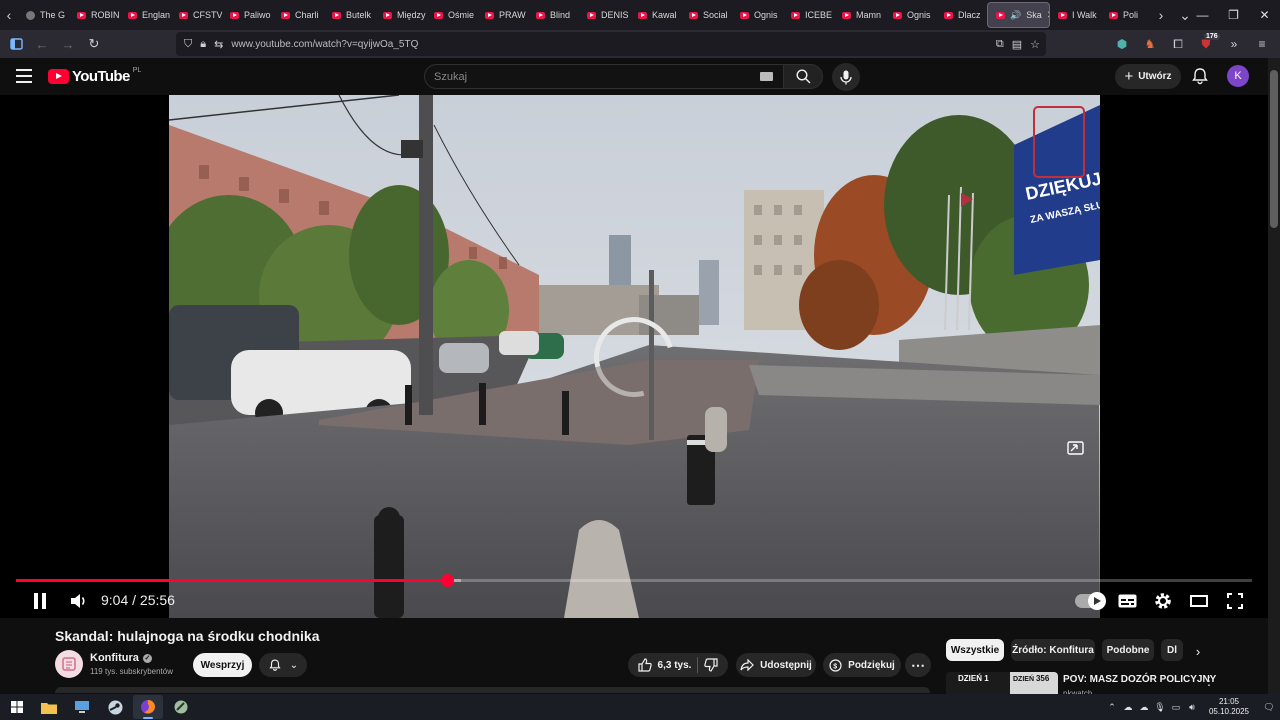 Image resolution: width=1280 pixels, height=720 pixels. What do you see at coordinates (1017, 44) in the screenshot?
I see `reader-view-icon: ▤` at bounding box center [1017, 44].